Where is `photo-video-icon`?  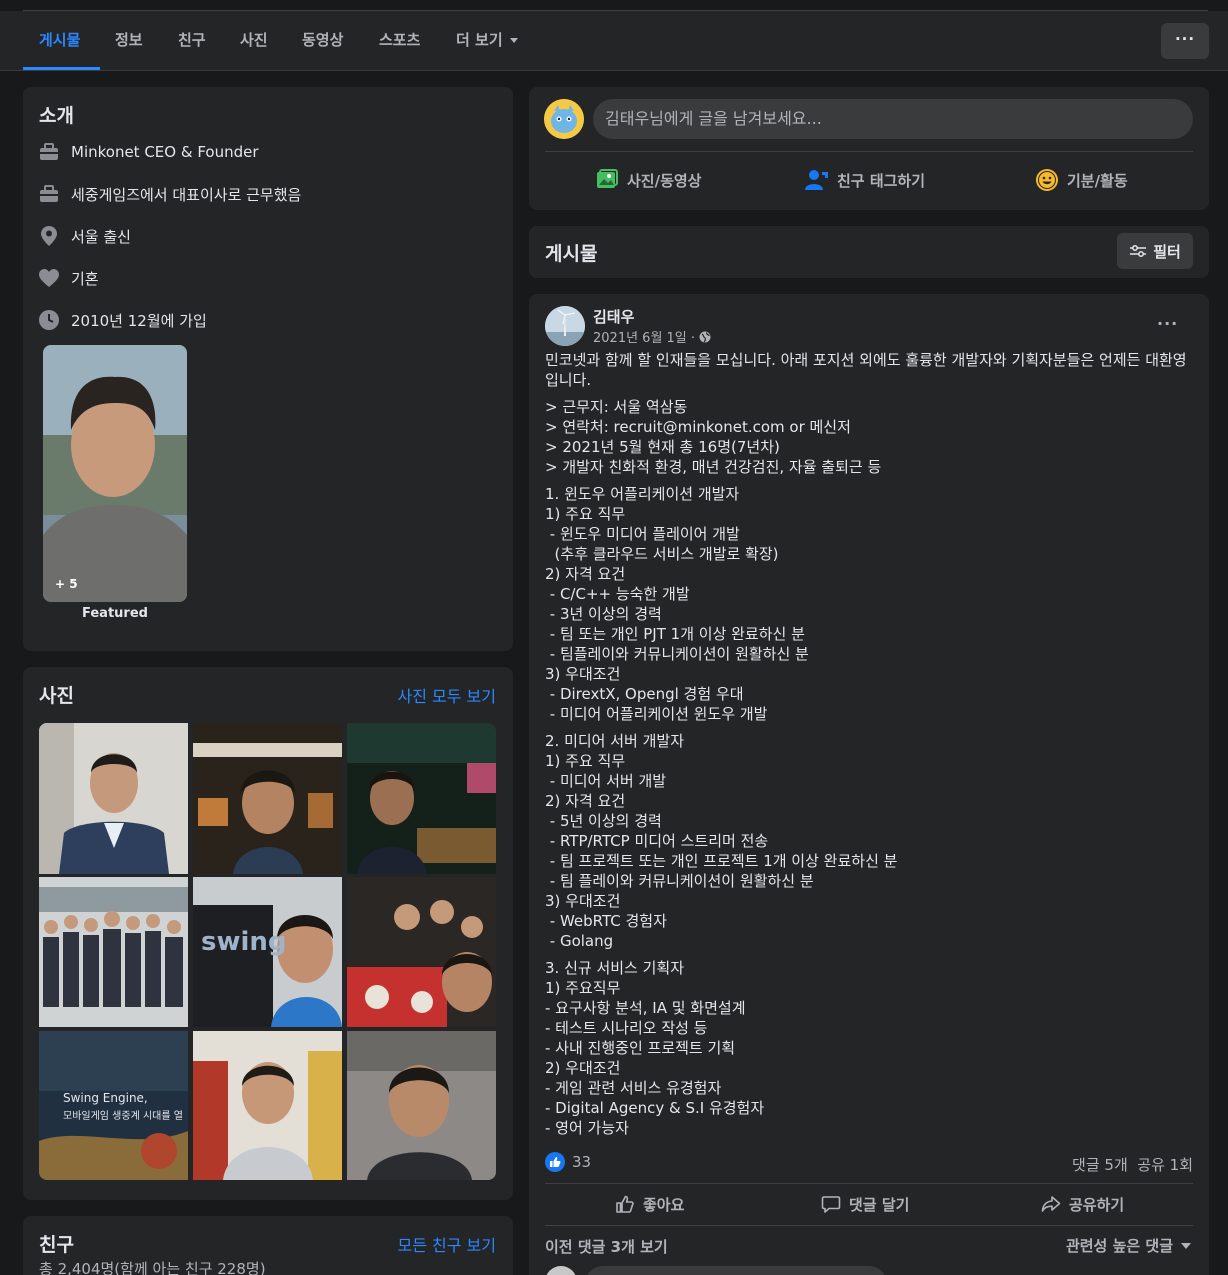 photo-video-icon is located at coordinates (607, 178).